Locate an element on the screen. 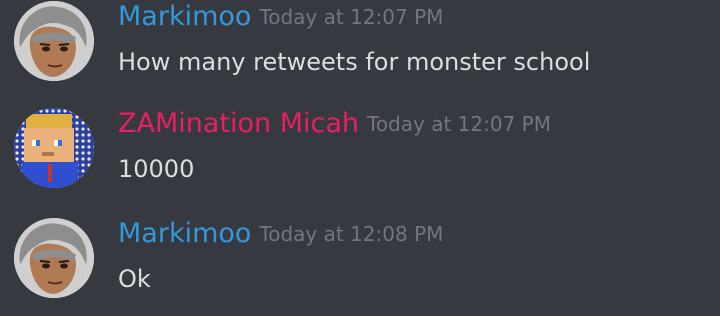  message-header: Markimoo Today at 12:08 PM is located at coordinates (280, 234).